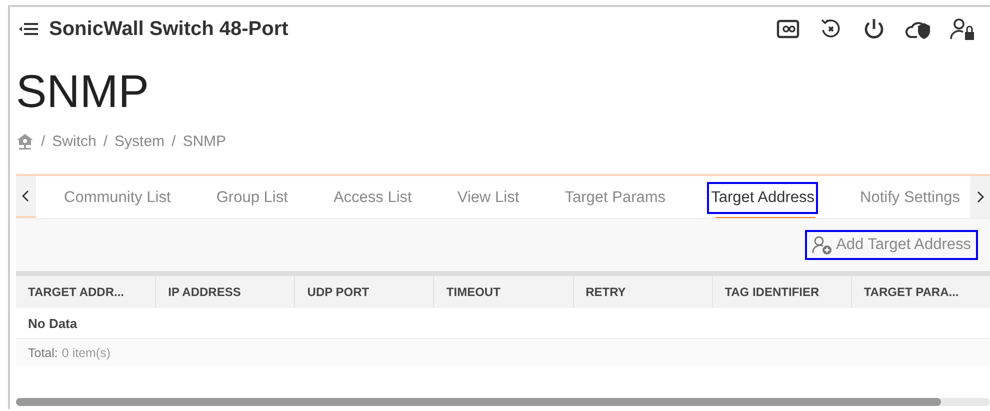 This screenshot has height=411, width=990. I want to click on home-icon, so click(25, 141).